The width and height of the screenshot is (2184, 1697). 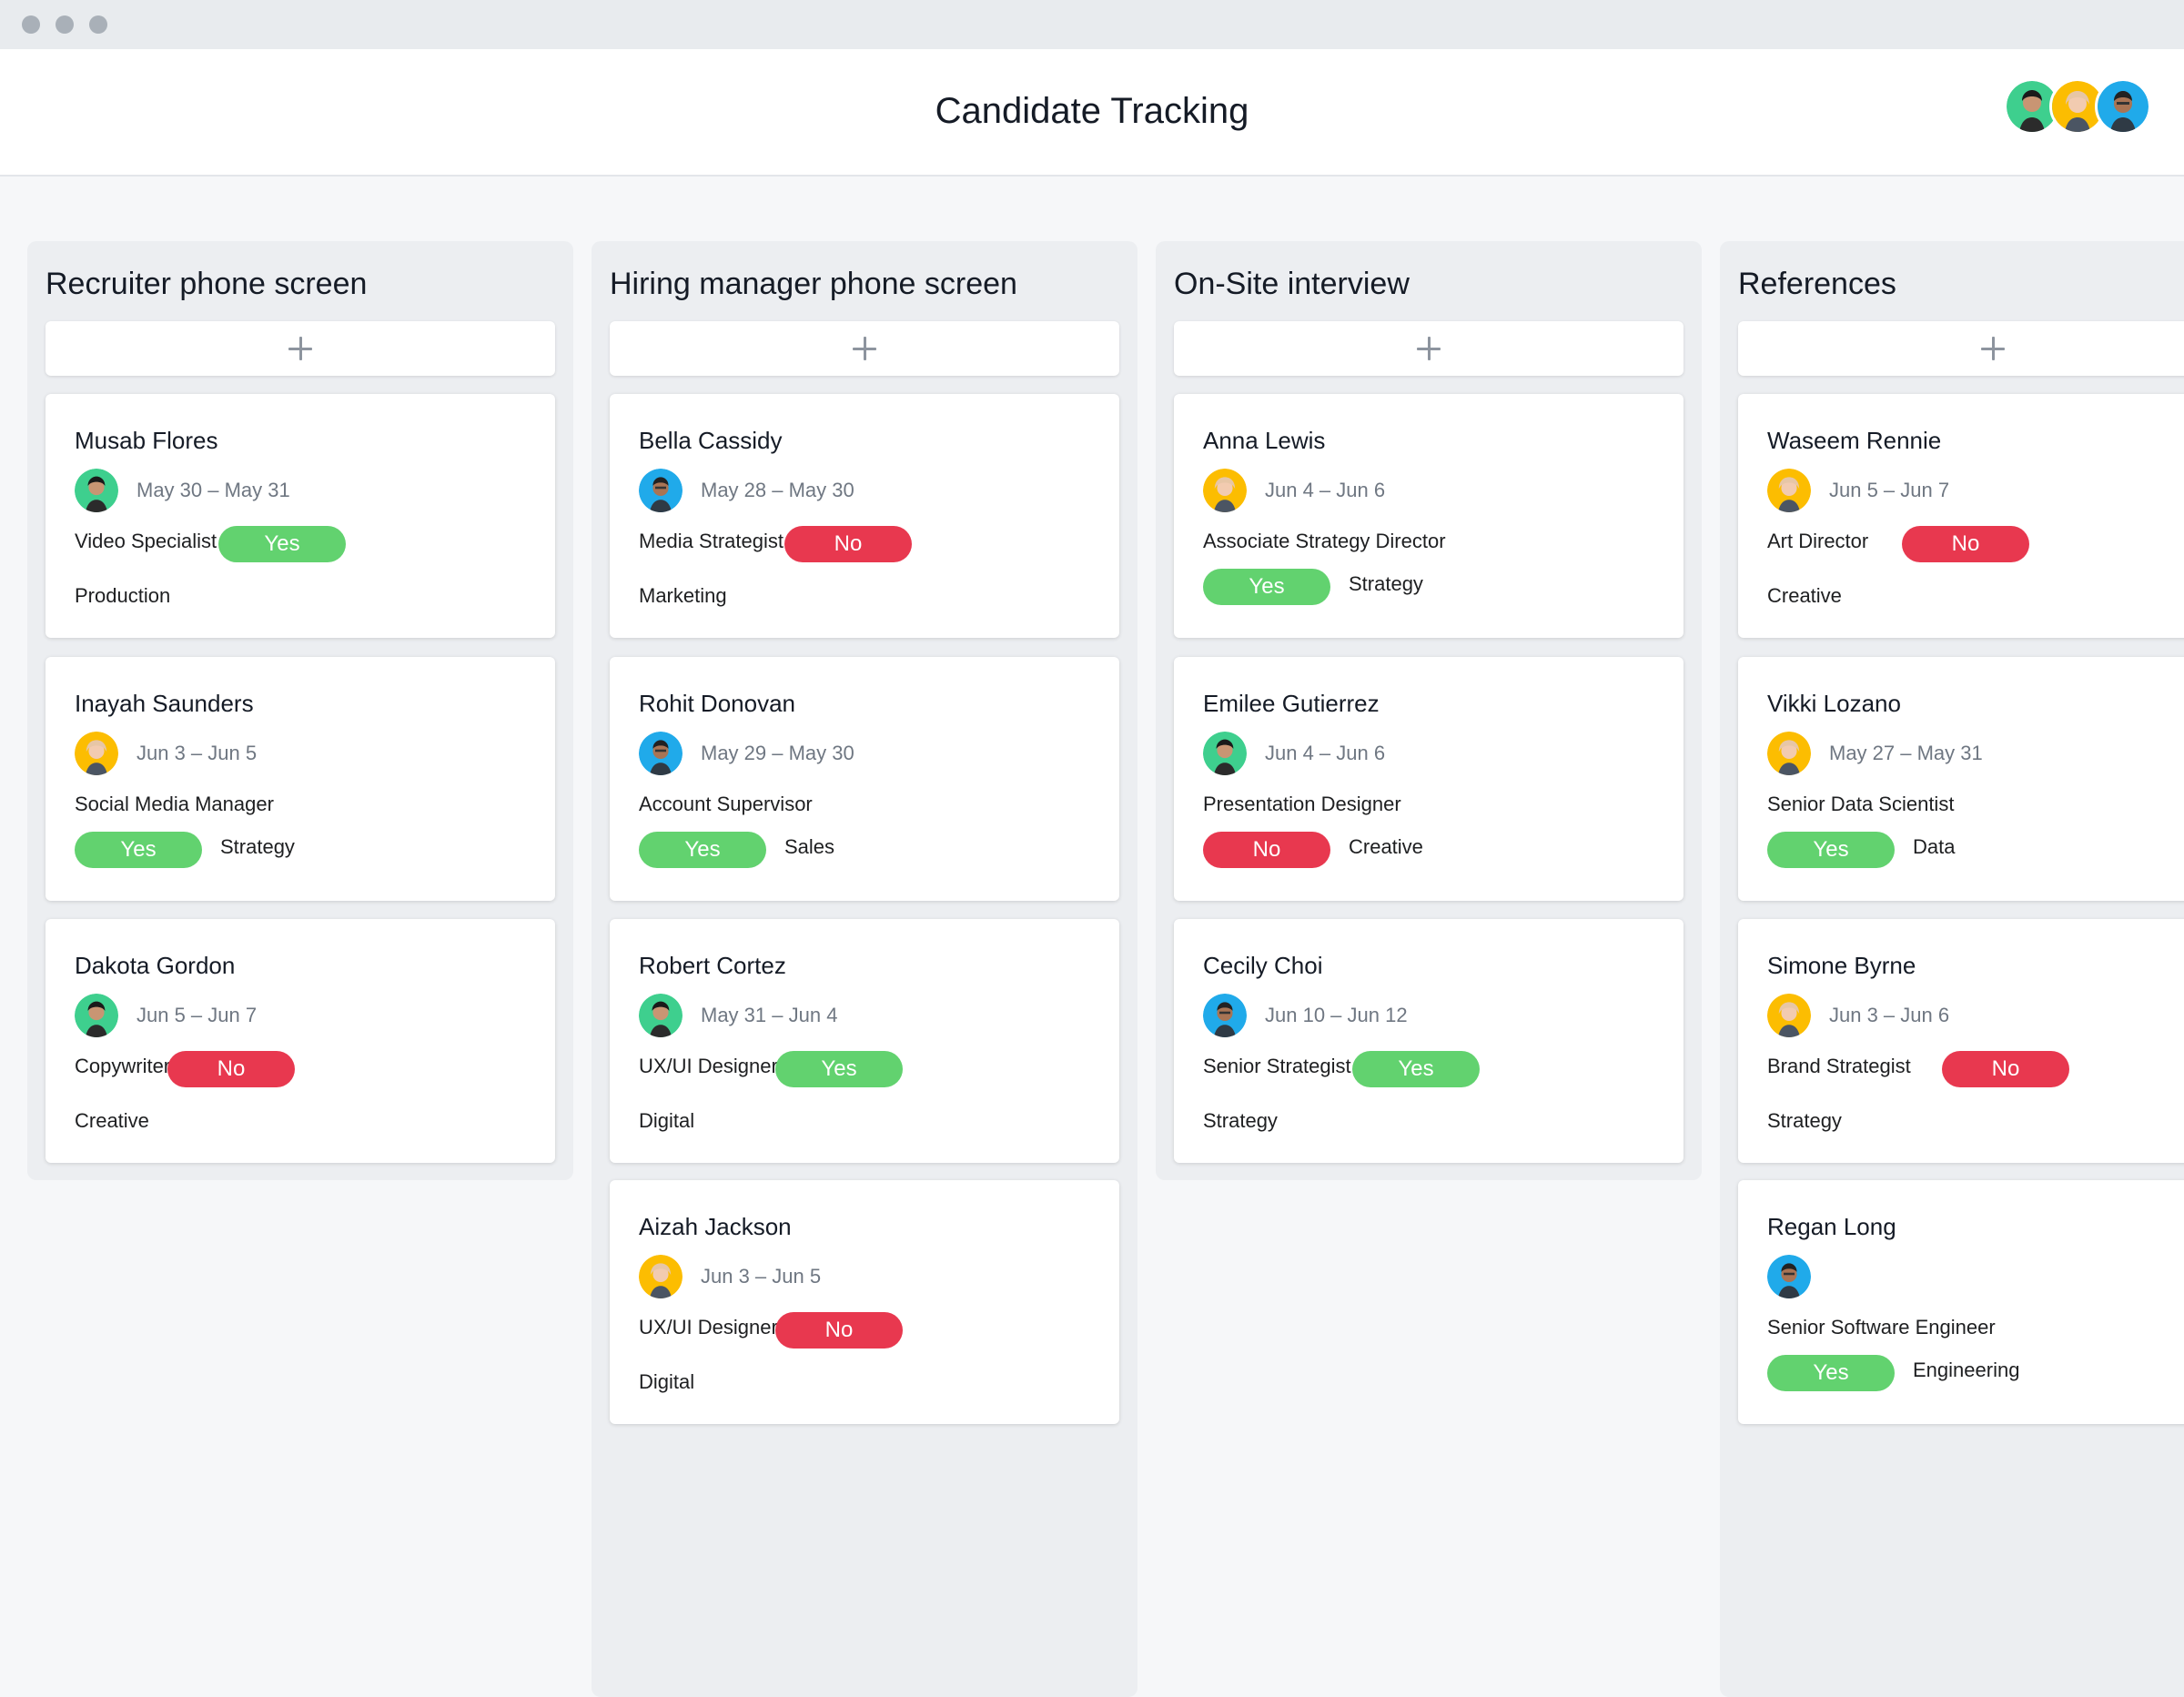 I want to click on window-minimize-dot, so click(x=65, y=24).